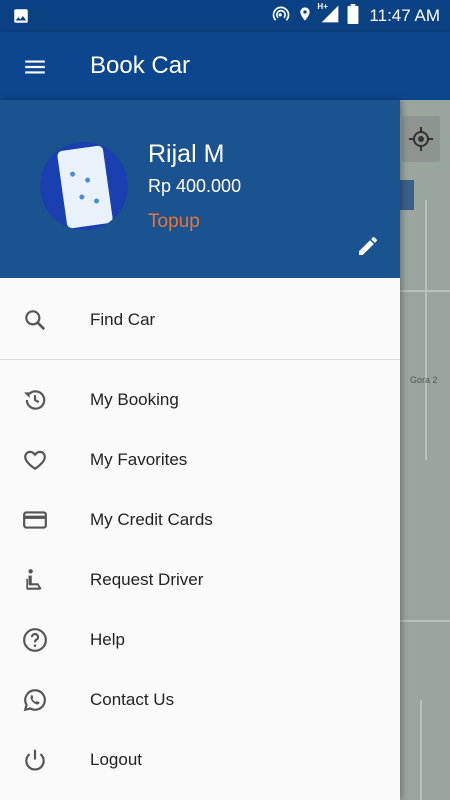  Describe the element at coordinates (174, 222) in the screenshot. I see `topup-link: Topup` at that location.